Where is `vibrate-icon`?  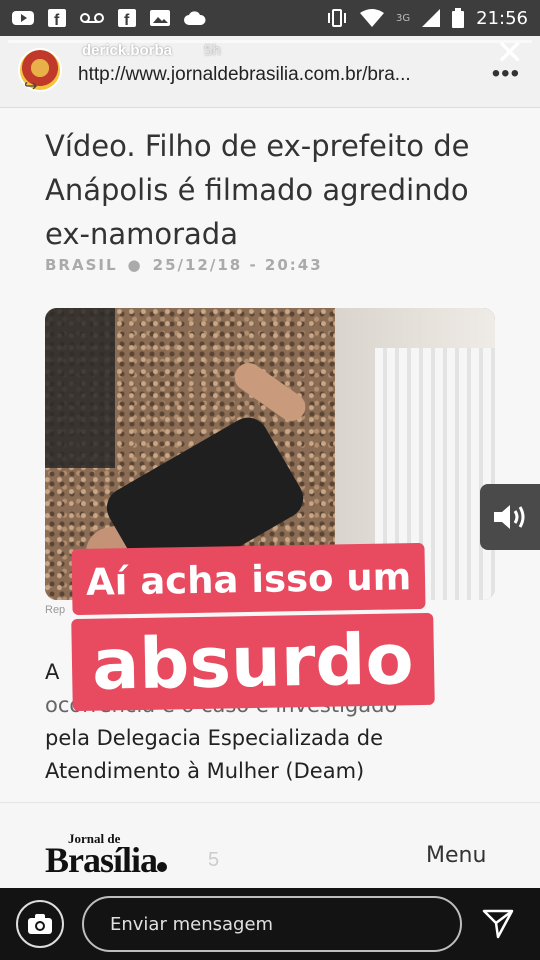
vibrate-icon is located at coordinates (337, 18).